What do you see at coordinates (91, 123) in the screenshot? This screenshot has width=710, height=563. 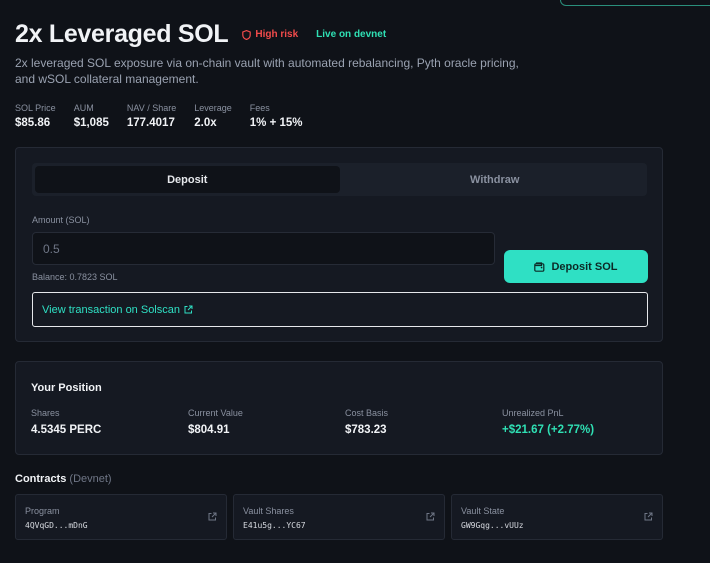 I see `stat-value: $1,085` at bounding box center [91, 123].